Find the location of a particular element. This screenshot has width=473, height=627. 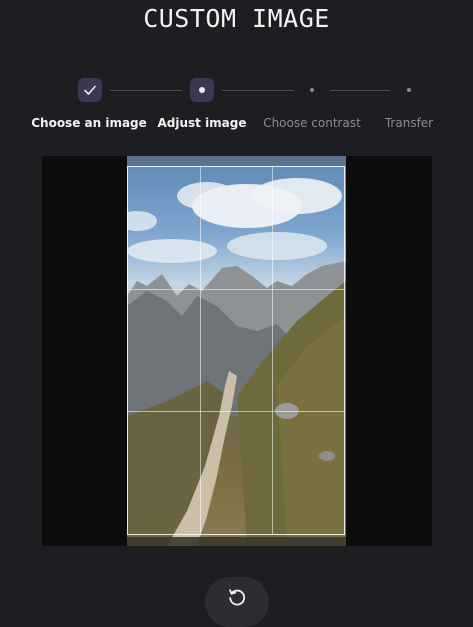

step-label-transfer: Transfer is located at coordinates (409, 123).